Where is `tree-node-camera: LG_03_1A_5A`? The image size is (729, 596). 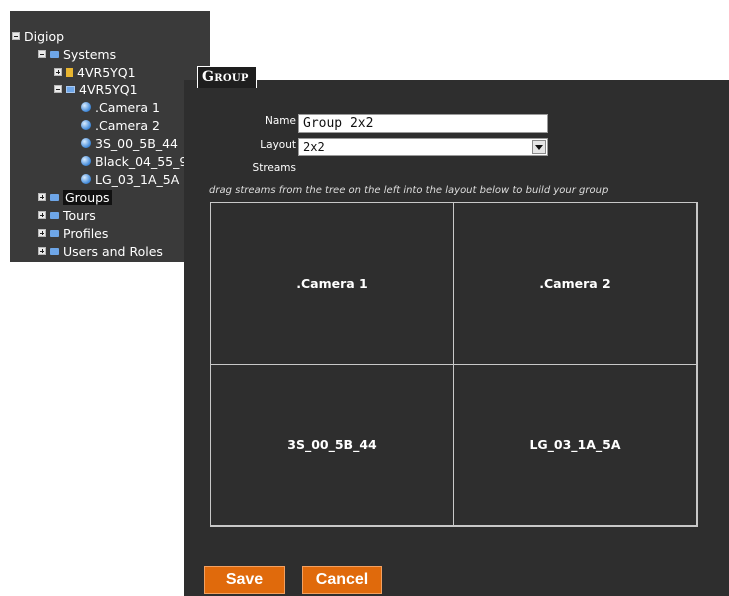 tree-node-camera: LG_03_1A_5A is located at coordinates (130, 179).